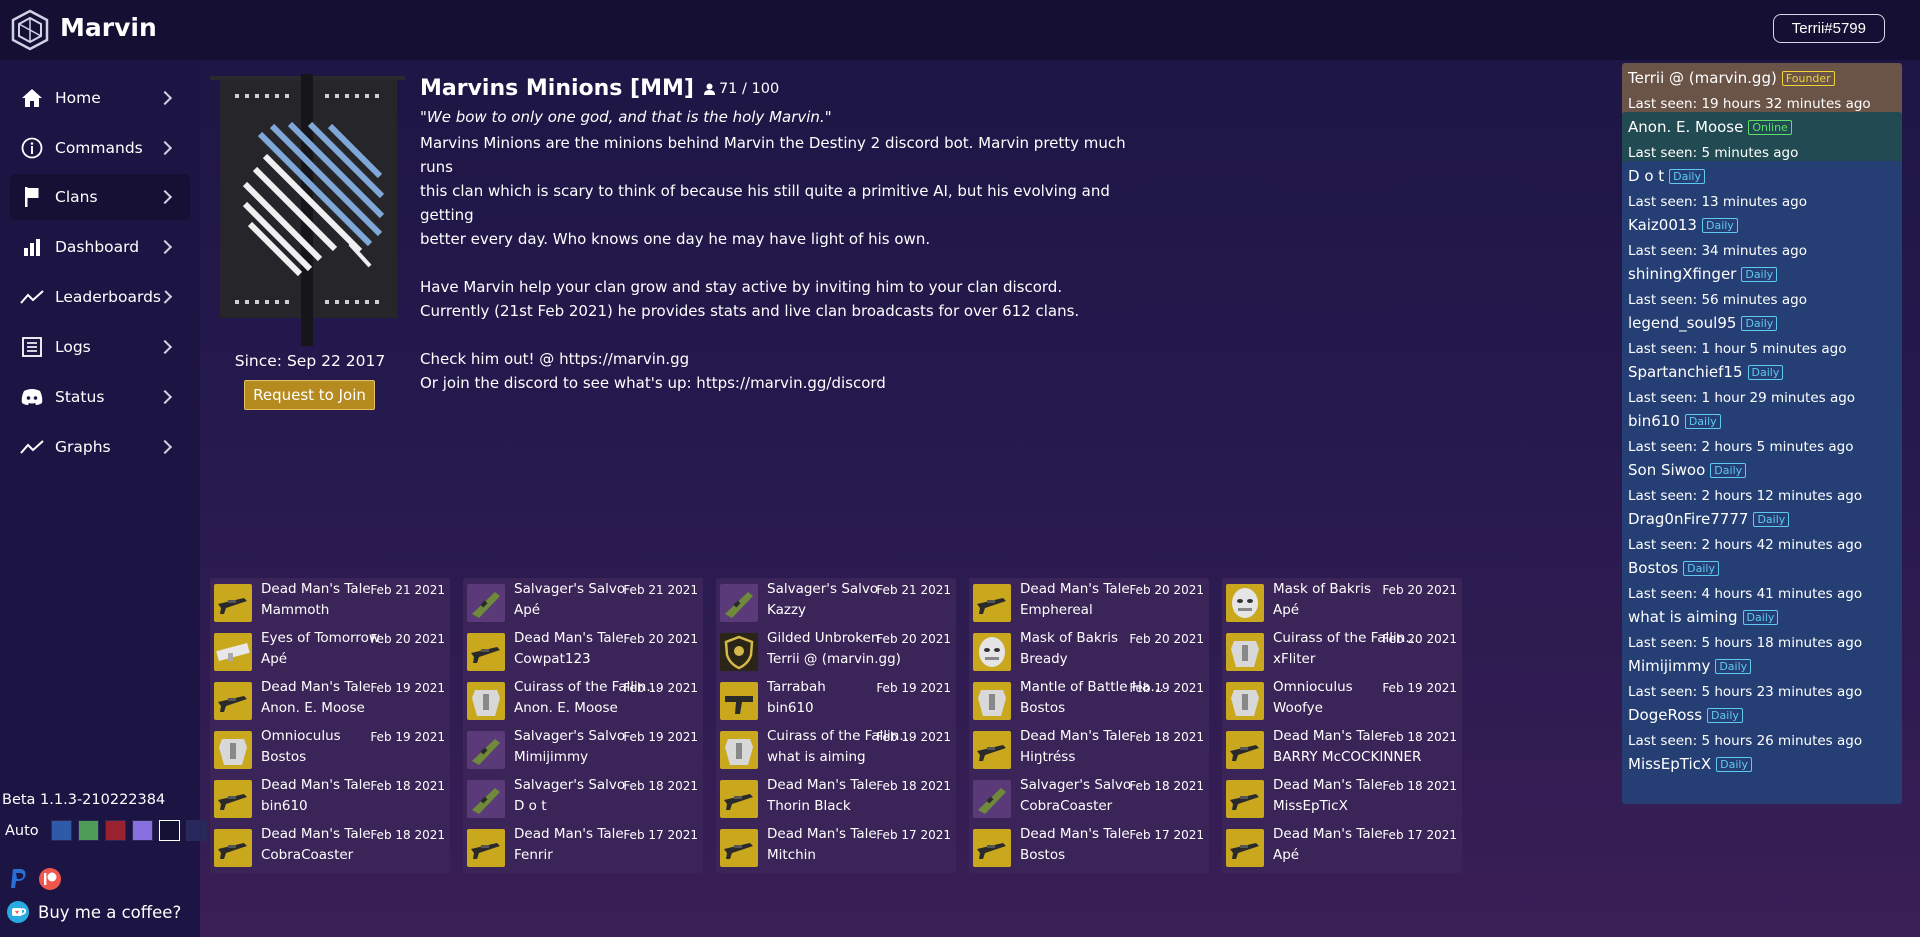 Image resolution: width=1920 pixels, height=937 pixels. What do you see at coordinates (100, 247) in the screenshot?
I see `sidebar-item-dashboard: Dashboard` at bounding box center [100, 247].